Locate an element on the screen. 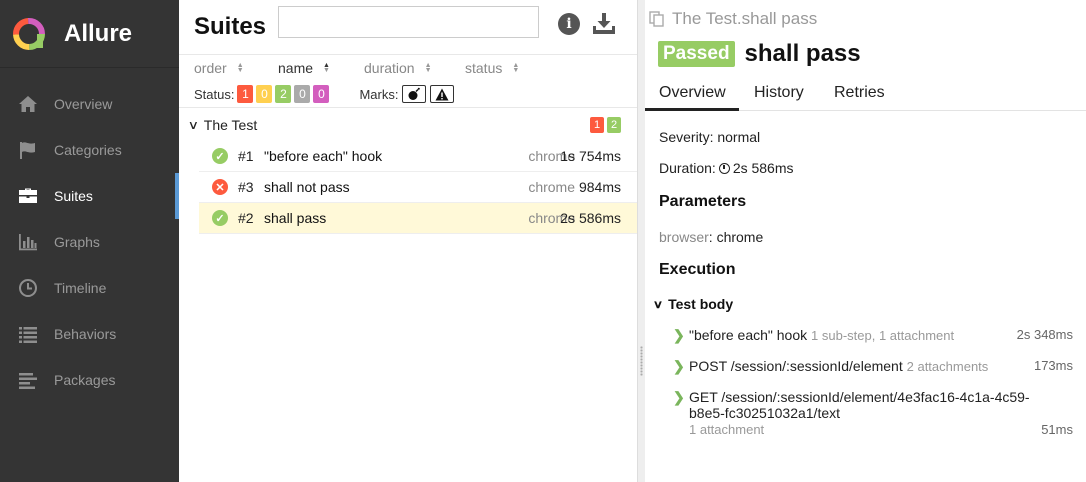 This screenshot has height=482, width=1086. table-row-selected: ✓ #2 shall pass chrome 2s 586ms is located at coordinates (418, 218).